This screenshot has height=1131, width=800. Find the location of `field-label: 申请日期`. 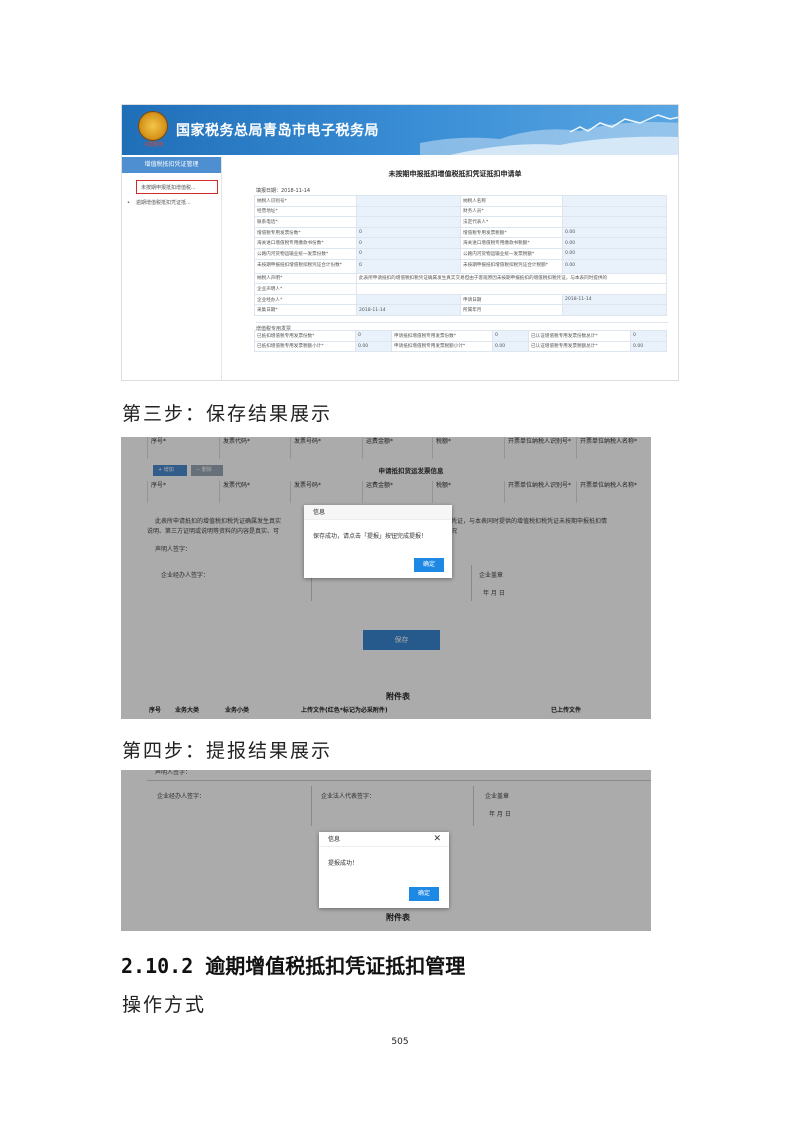

field-label: 申请日期 is located at coordinates (511, 299).